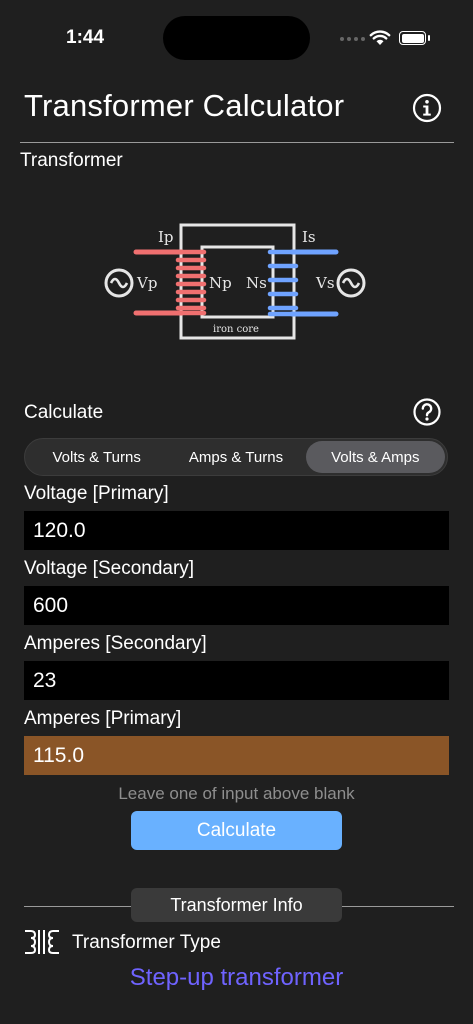 This screenshot has width=473, height=1024. Describe the element at coordinates (236, 38) in the screenshot. I see `dynamic-island` at that location.